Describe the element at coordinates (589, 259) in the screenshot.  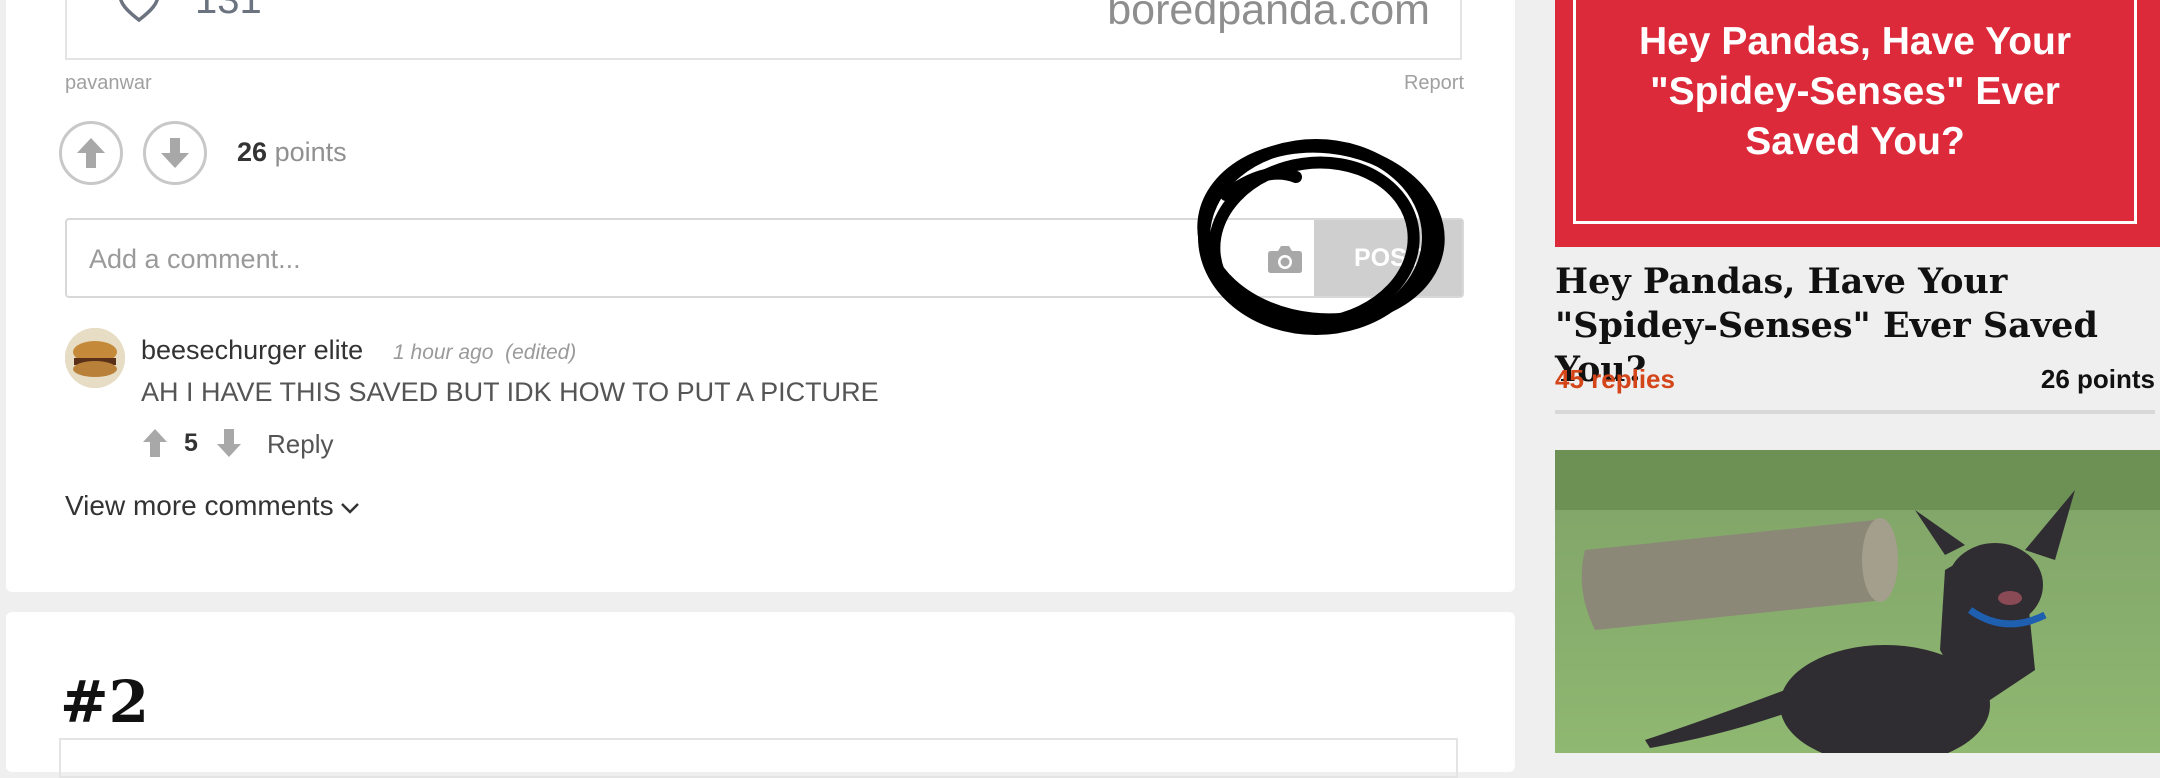
I see `comment-input` at that location.